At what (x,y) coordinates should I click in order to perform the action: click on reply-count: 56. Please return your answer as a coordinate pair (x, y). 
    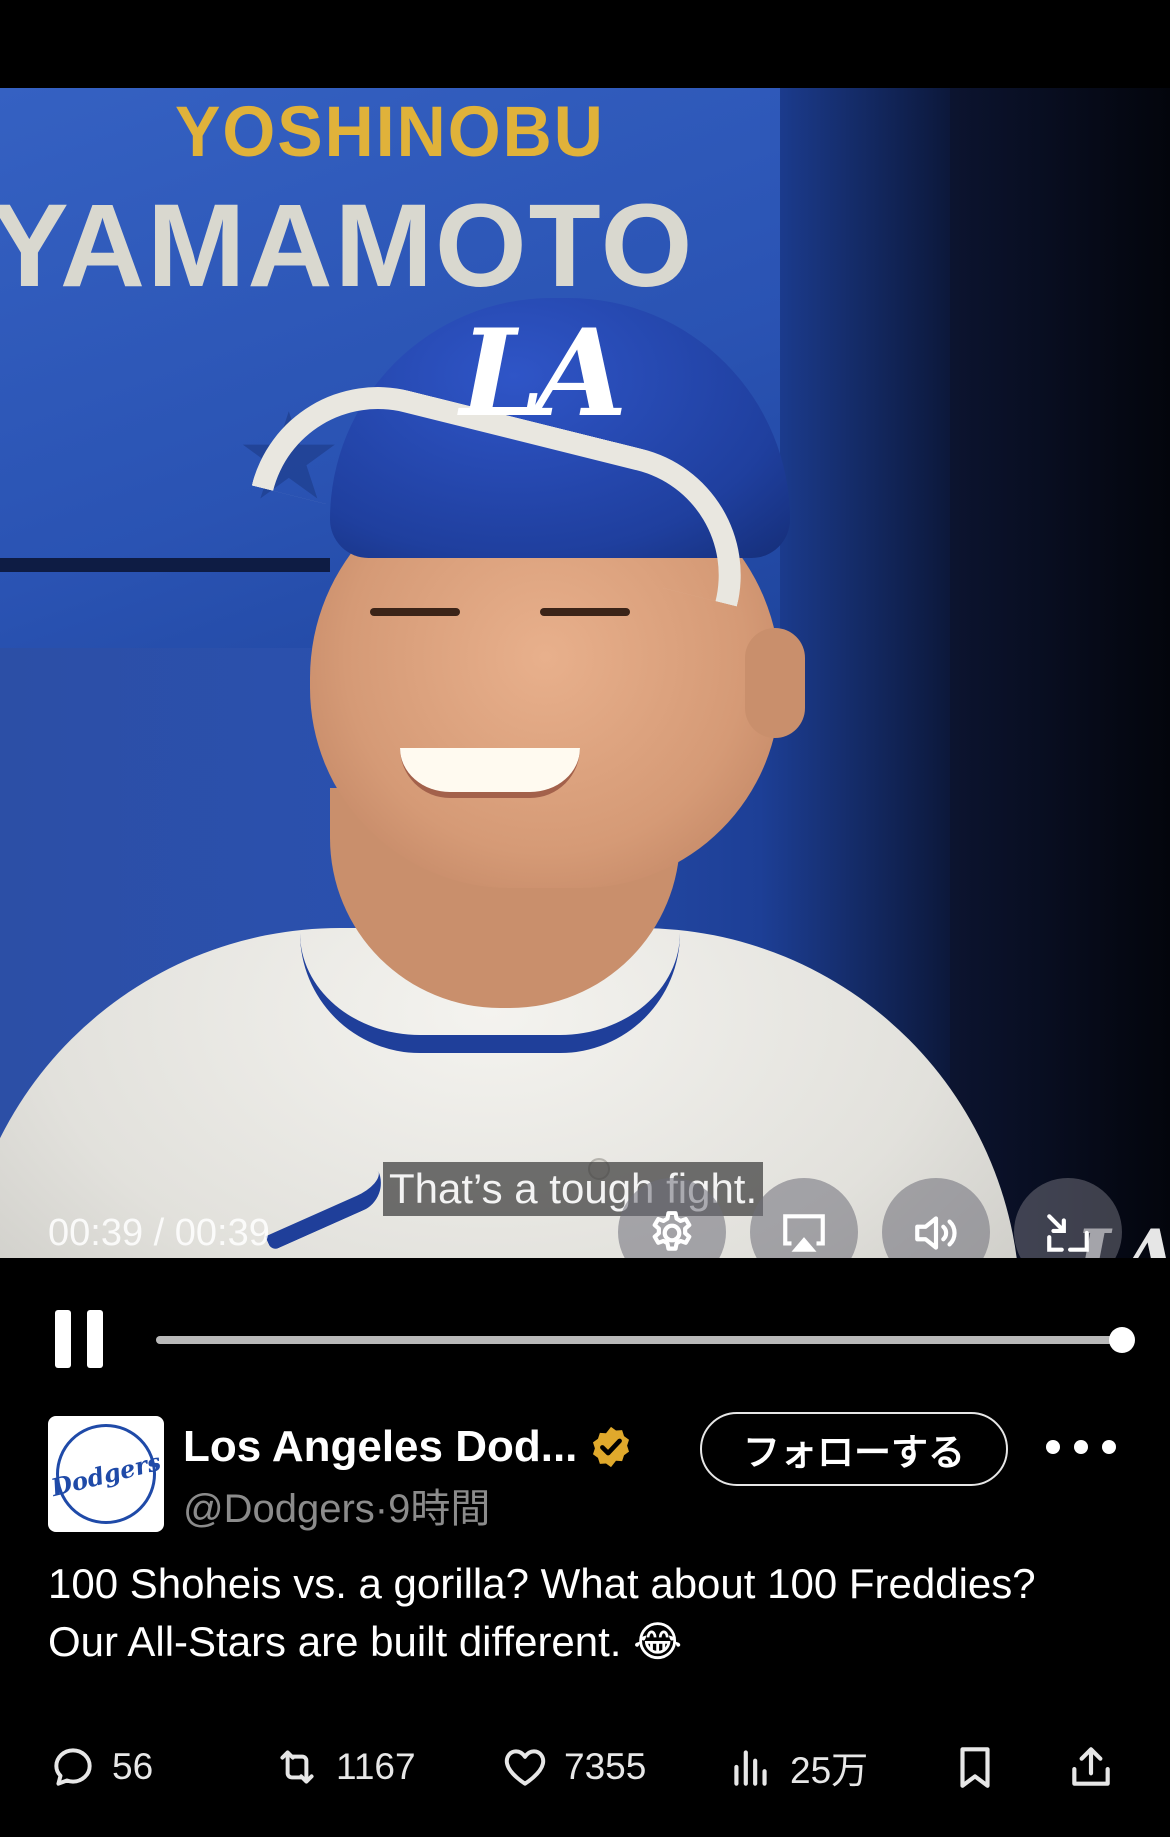
    Looking at the image, I should click on (133, 1766).